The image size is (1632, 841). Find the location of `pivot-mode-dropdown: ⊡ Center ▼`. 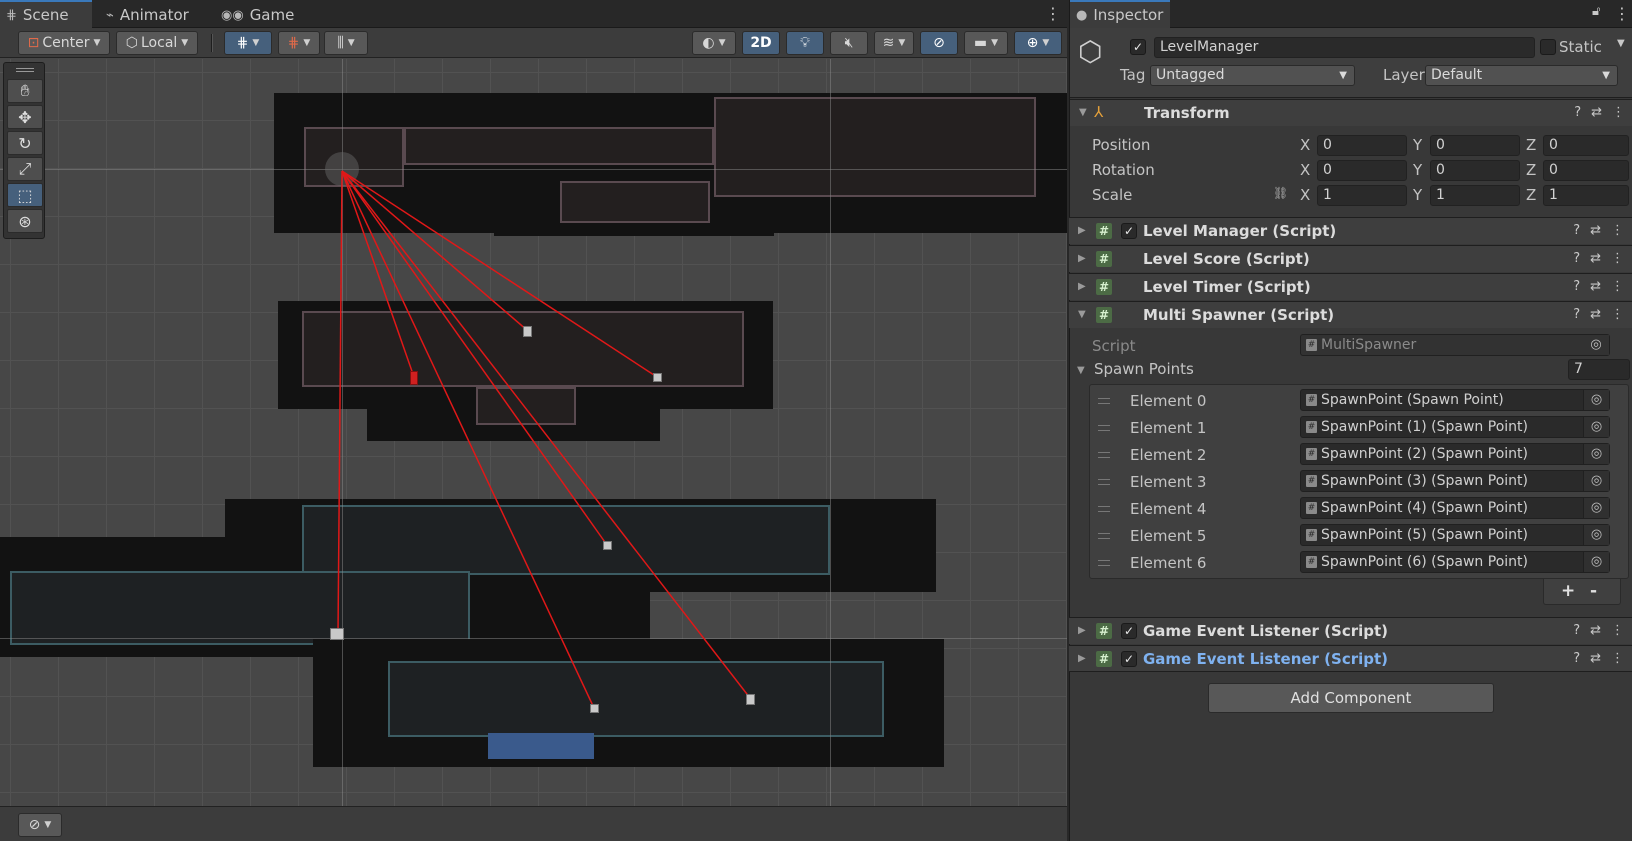

pivot-mode-dropdown: ⊡ Center ▼ is located at coordinates (64, 43).